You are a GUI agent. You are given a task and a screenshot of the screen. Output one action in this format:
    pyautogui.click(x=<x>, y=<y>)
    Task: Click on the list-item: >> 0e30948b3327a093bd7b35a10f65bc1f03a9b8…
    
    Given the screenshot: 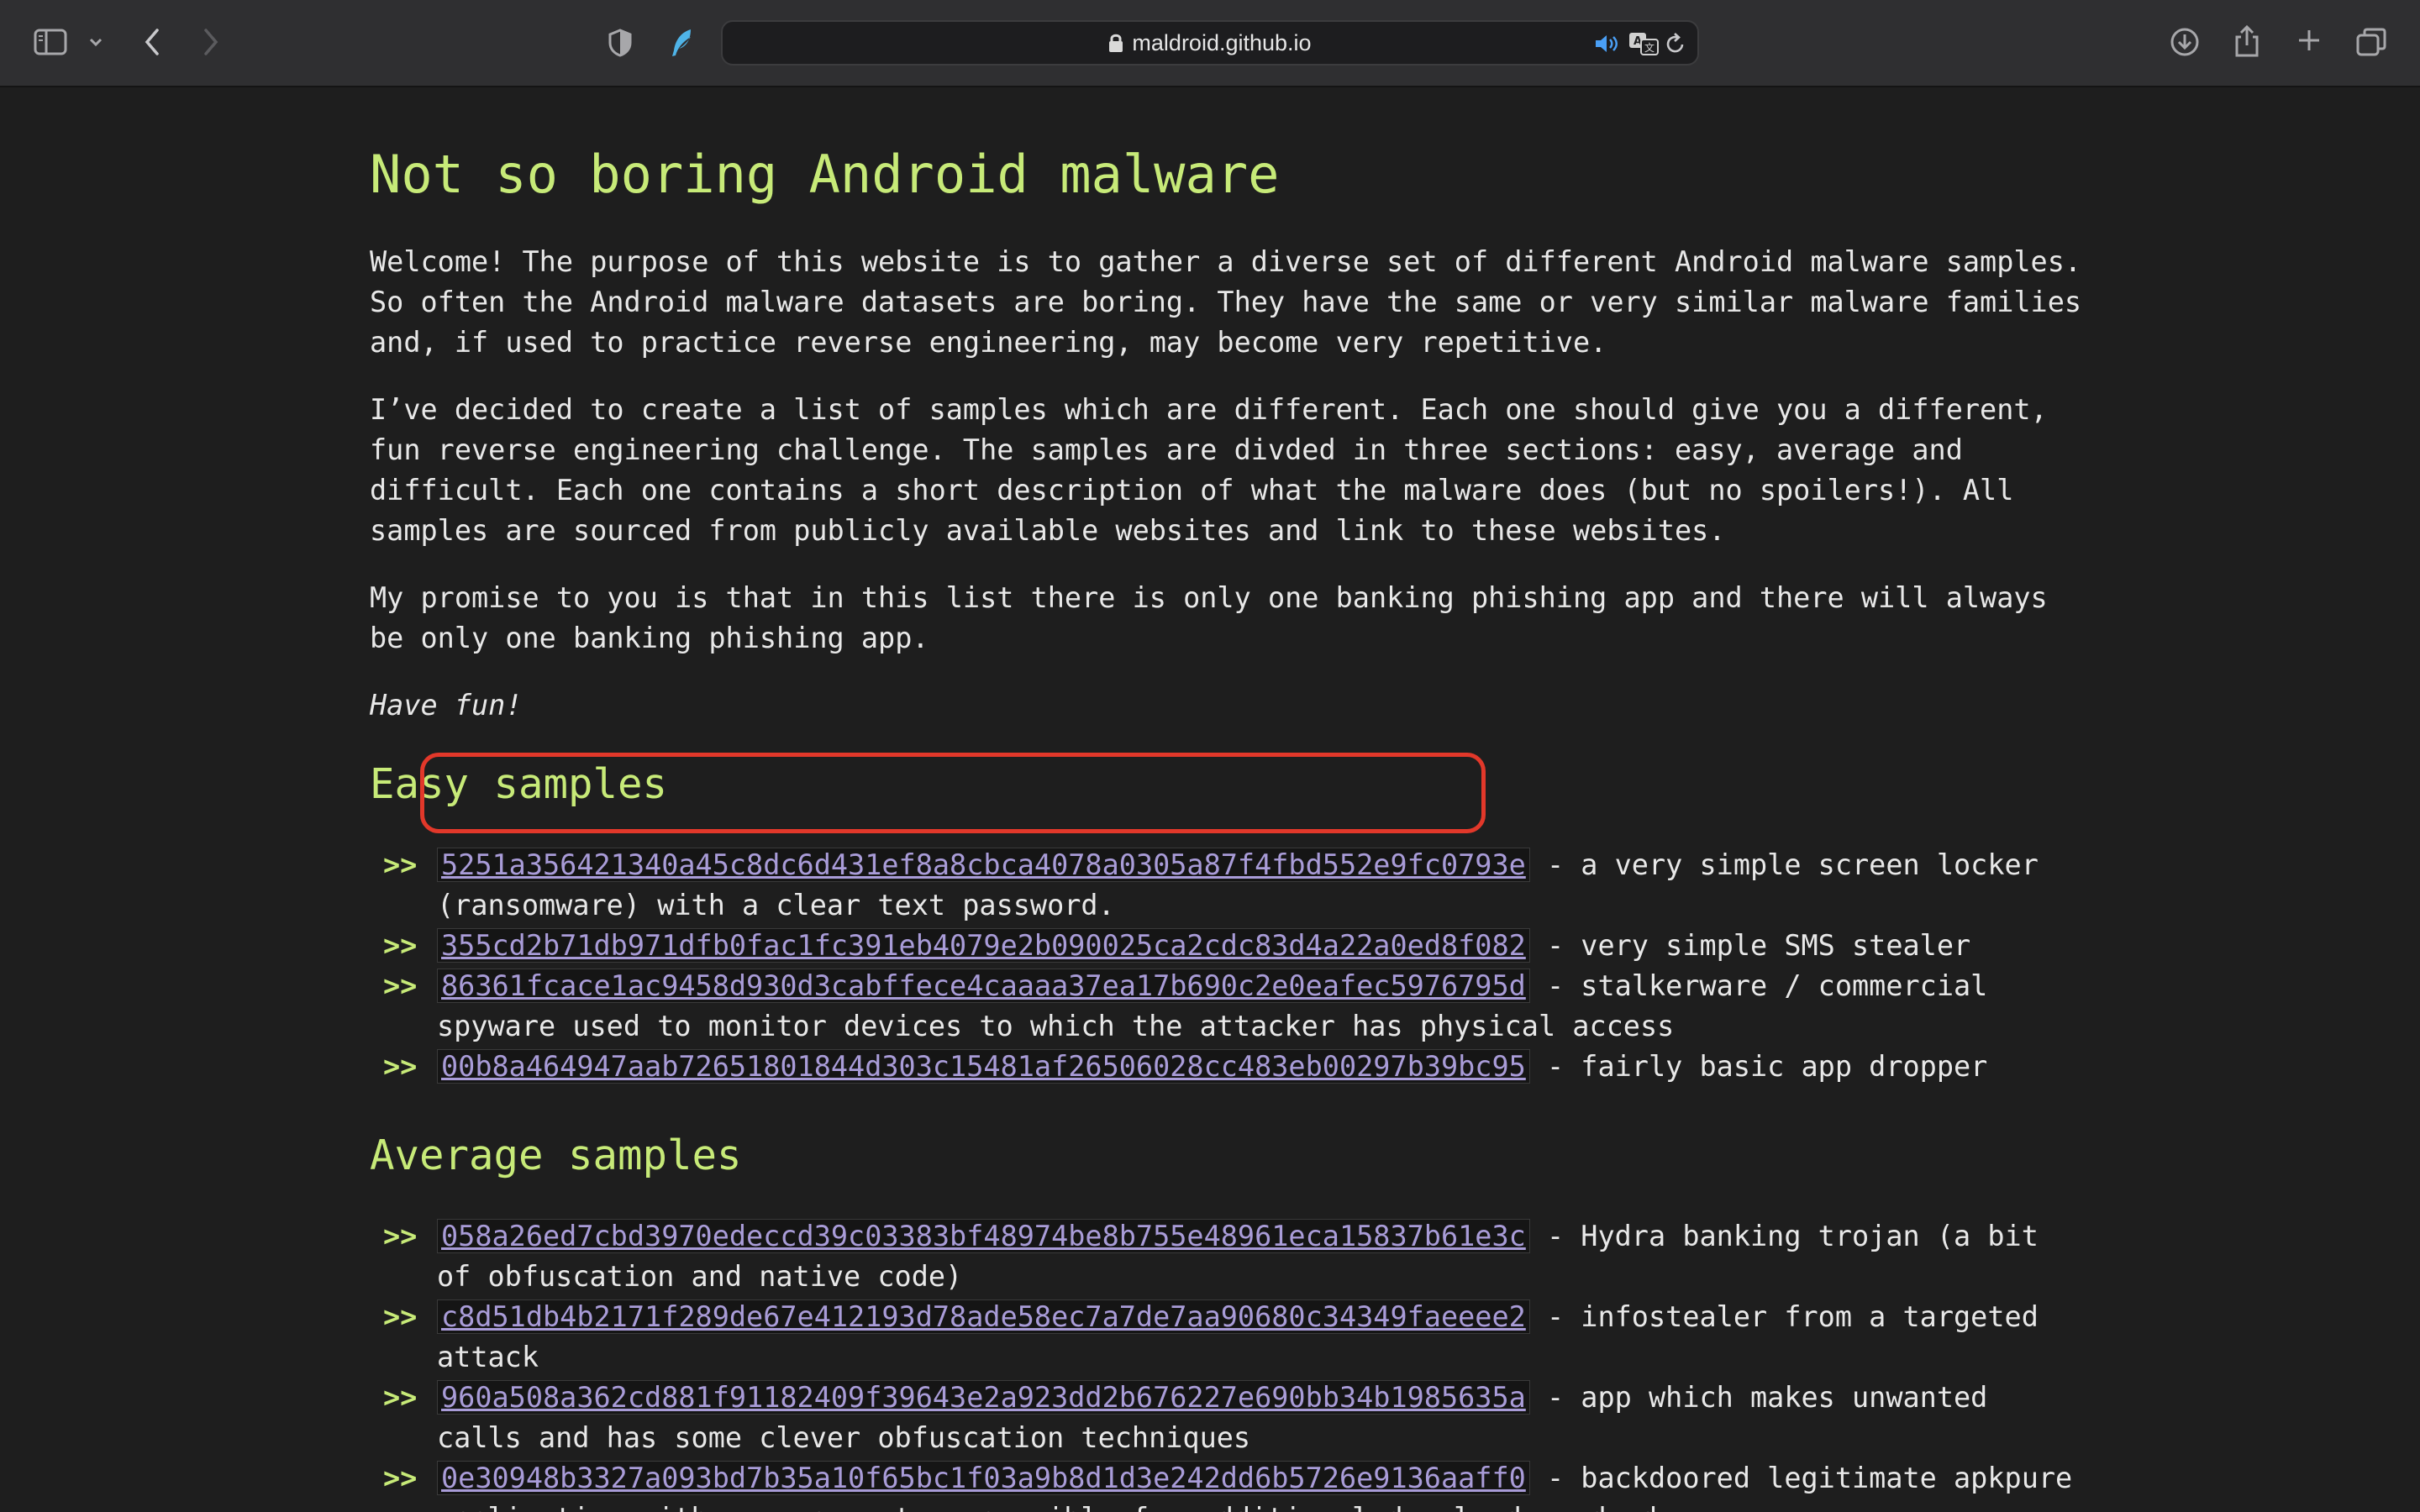 What is the action you would take?
    pyautogui.click(x=1227, y=1485)
    